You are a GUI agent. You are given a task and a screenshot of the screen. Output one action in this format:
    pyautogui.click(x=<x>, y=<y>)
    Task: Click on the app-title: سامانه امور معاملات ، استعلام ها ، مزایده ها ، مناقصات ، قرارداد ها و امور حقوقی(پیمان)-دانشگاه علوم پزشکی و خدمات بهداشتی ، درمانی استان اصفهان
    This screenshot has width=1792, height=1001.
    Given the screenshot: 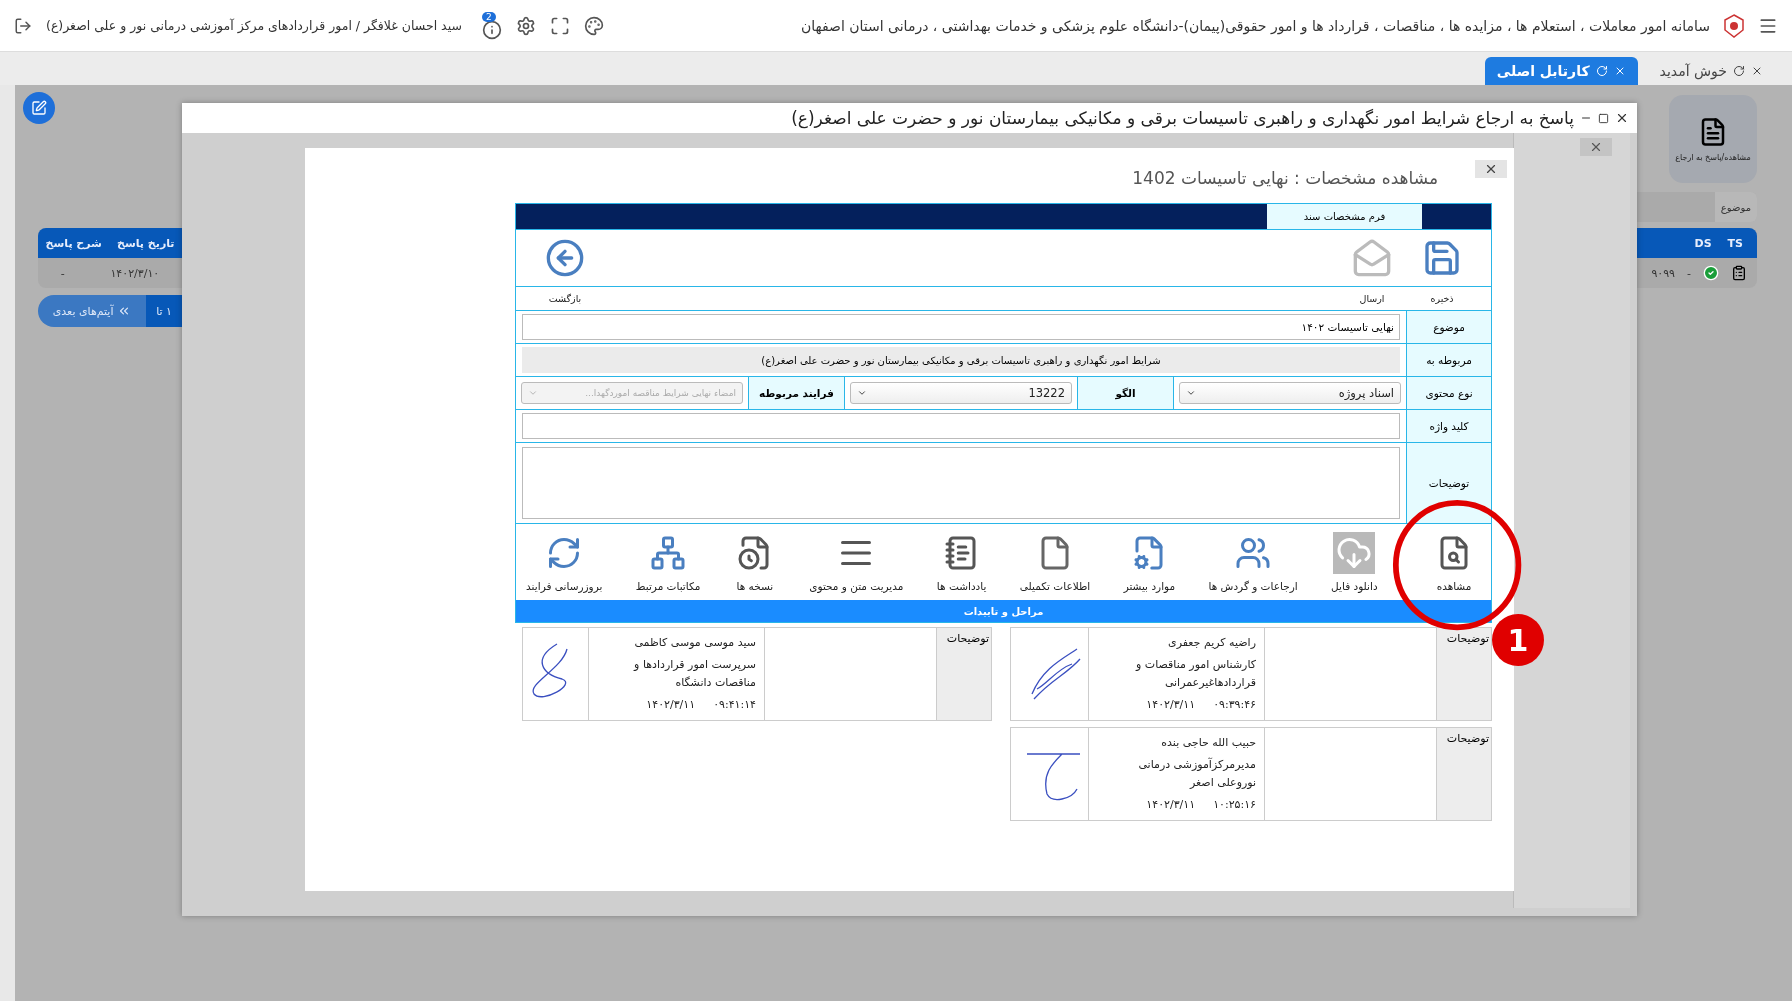 What is the action you would take?
    pyautogui.click(x=1255, y=25)
    